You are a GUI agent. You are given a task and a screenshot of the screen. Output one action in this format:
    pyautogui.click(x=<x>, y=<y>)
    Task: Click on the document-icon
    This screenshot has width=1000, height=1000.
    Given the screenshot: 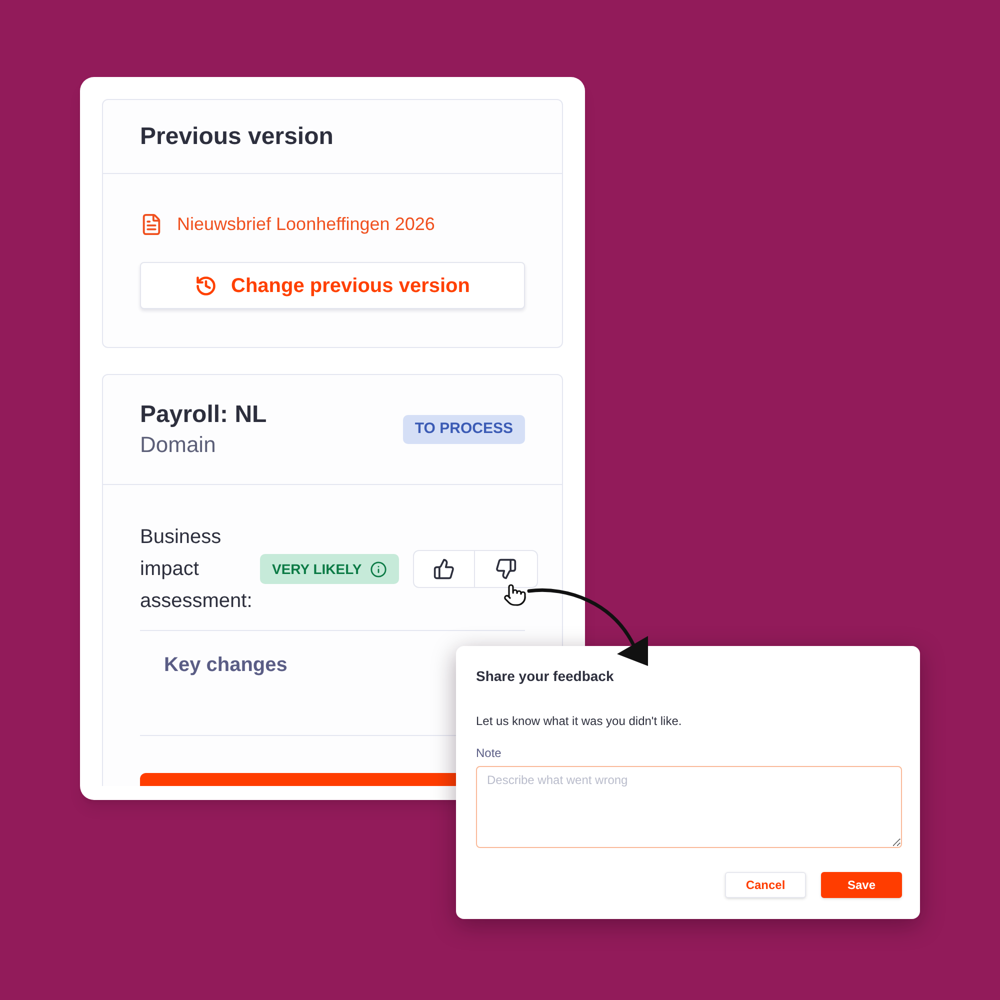 What is the action you would take?
    pyautogui.click(x=151, y=224)
    